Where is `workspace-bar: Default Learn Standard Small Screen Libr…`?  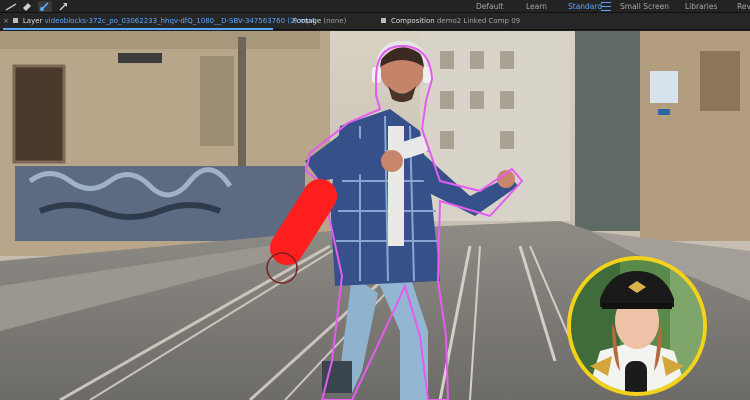
workspace-bar: Default Learn Standard Small Screen Libr… is located at coordinates (375, 6).